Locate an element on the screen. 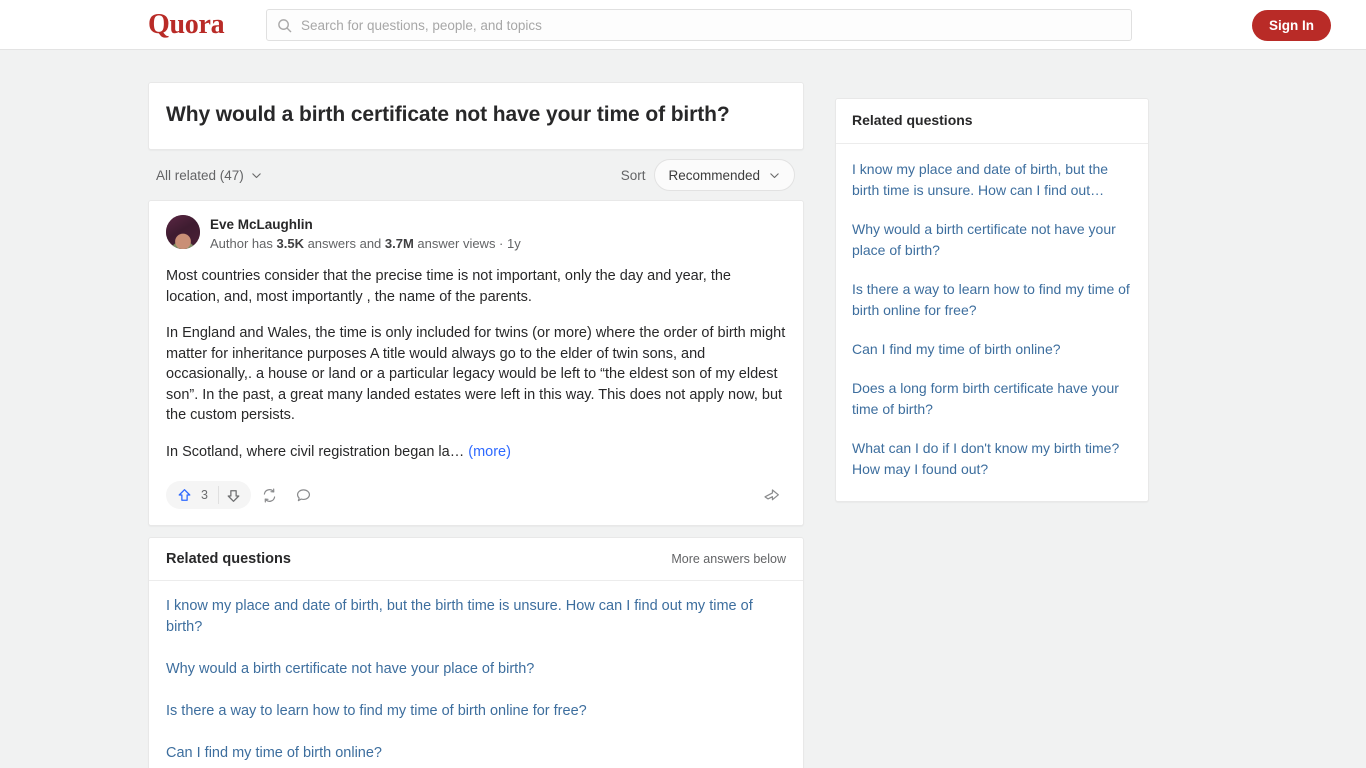 Image resolution: width=1366 pixels, height=768 pixels. related-questions-header: Related questions More answers below is located at coordinates (476, 559).